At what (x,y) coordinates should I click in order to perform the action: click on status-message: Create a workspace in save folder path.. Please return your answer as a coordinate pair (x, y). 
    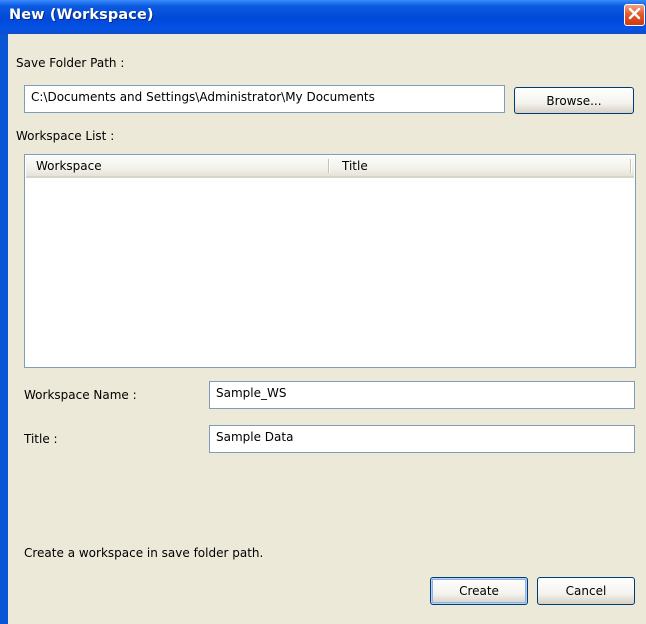
    Looking at the image, I should click on (144, 553).